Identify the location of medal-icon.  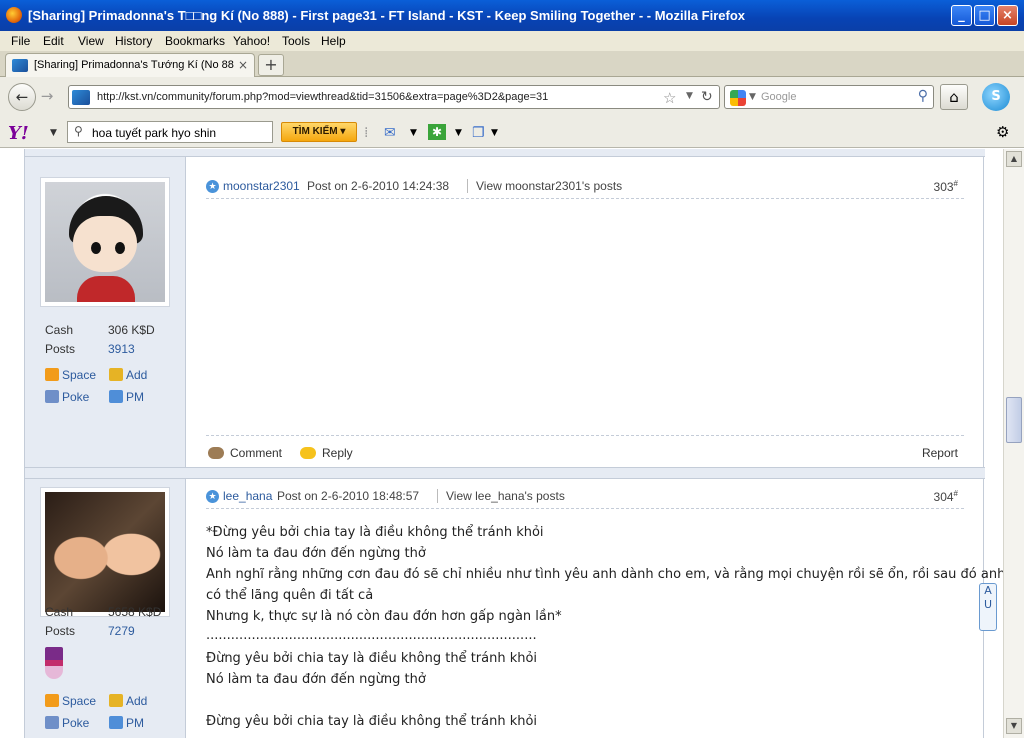
(54, 663).